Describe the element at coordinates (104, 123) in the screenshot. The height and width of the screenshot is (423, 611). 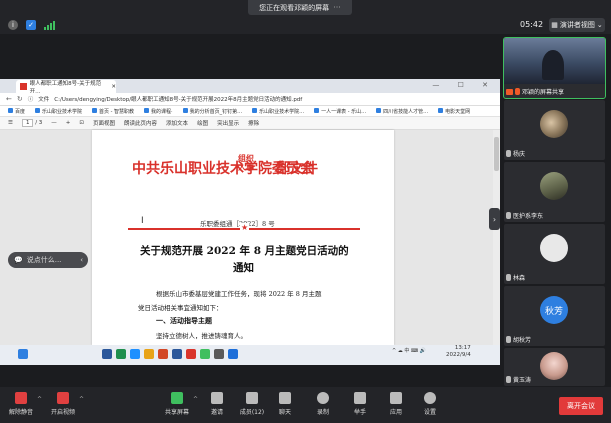
I see `page-view-button: 页面视图` at that location.